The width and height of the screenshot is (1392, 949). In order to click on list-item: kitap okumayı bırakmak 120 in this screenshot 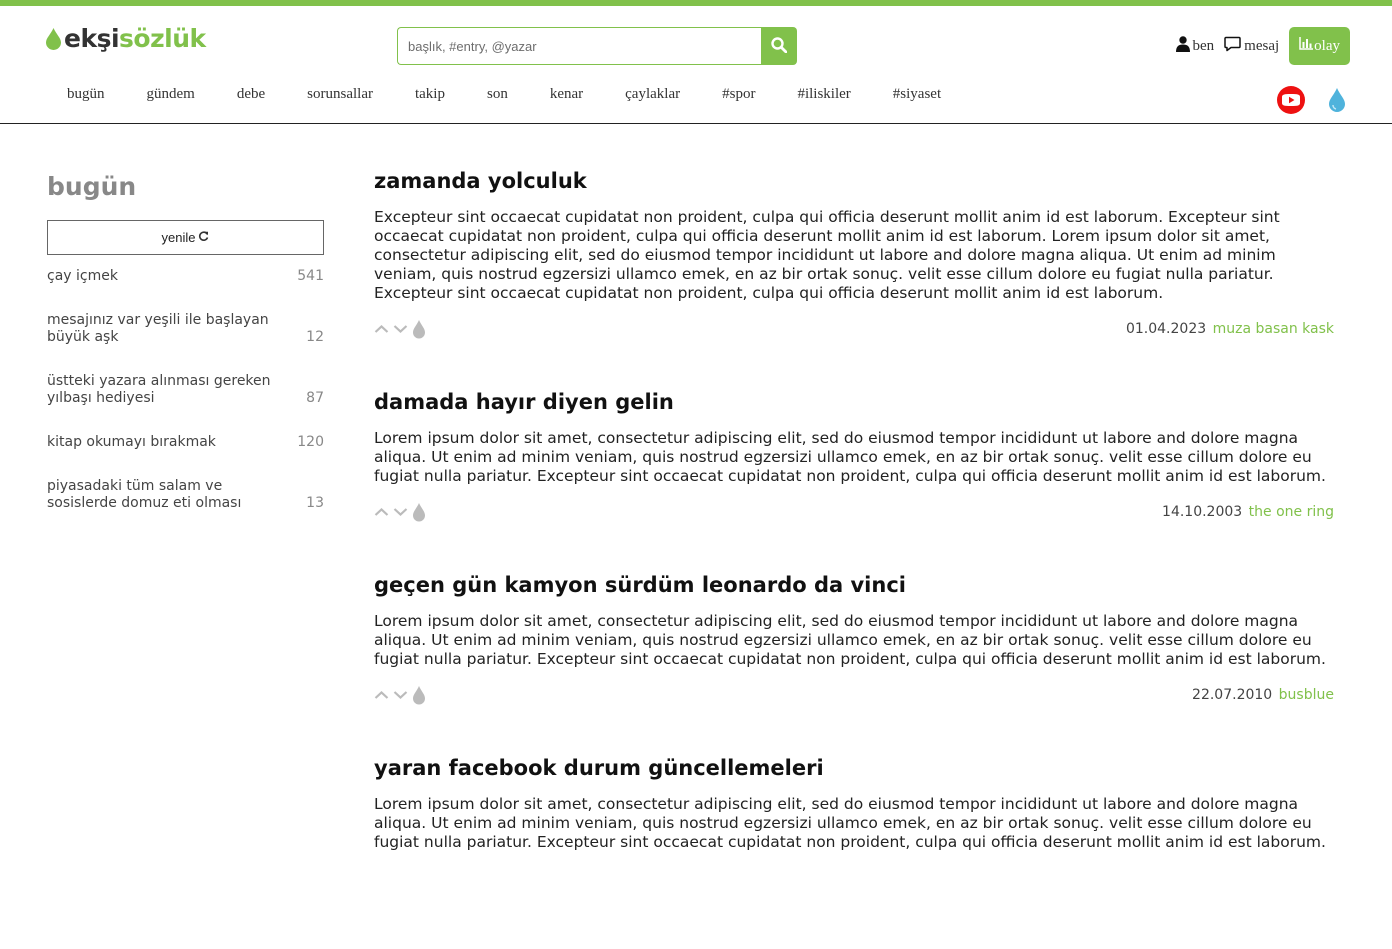, I will do `click(185, 442)`.